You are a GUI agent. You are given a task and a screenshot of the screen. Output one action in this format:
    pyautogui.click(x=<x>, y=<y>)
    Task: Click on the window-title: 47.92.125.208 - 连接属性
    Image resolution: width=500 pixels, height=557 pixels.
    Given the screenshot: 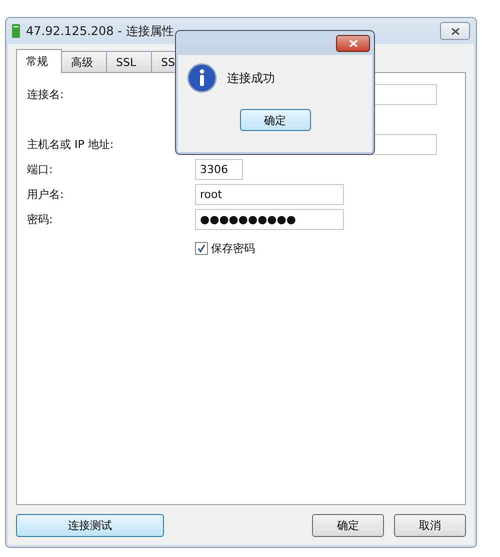 What is the action you would take?
    pyautogui.click(x=100, y=31)
    